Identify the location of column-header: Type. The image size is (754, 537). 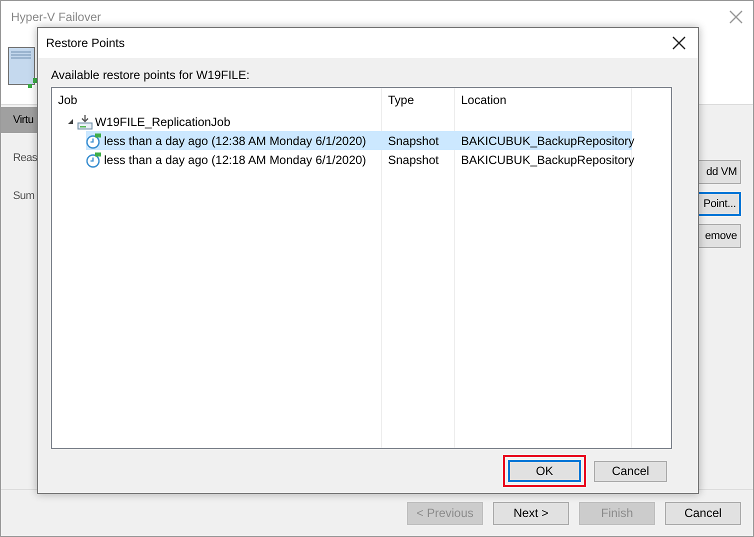
(418, 100).